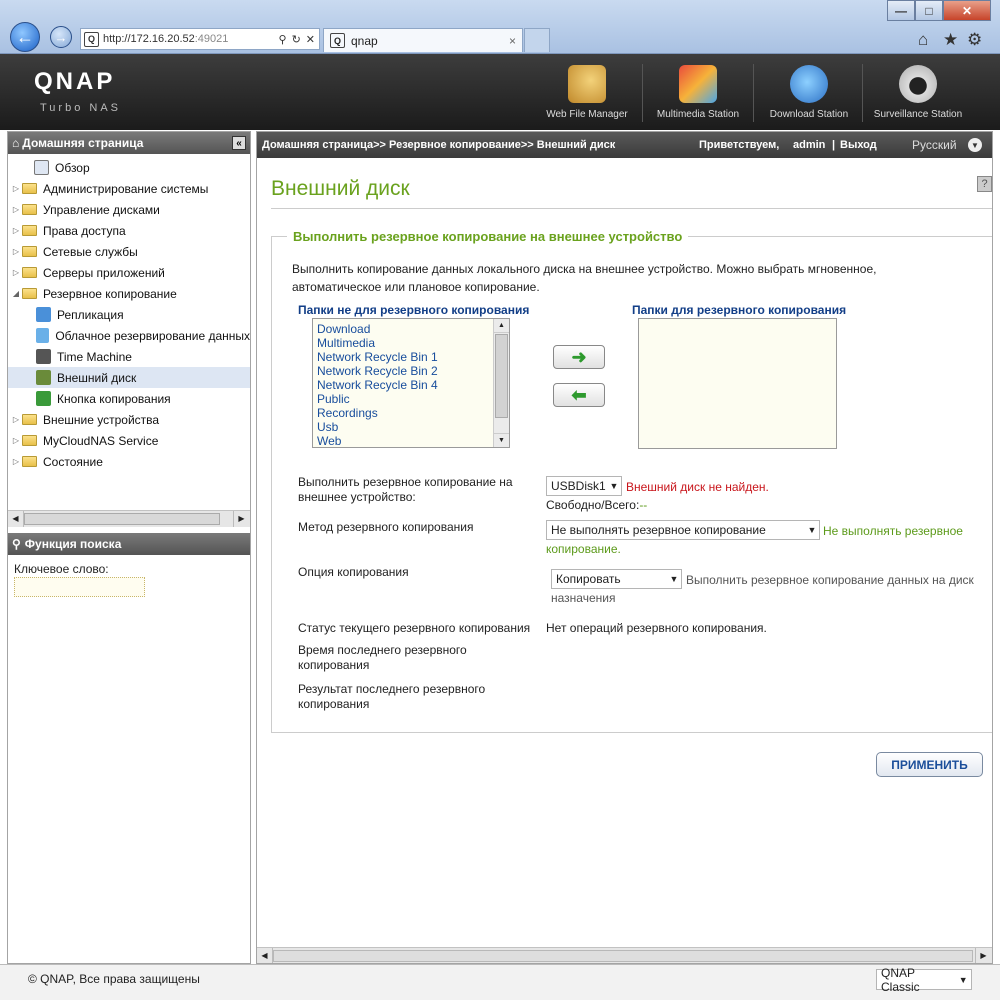  I want to click on search-icon: ⚲, so click(283, 39).